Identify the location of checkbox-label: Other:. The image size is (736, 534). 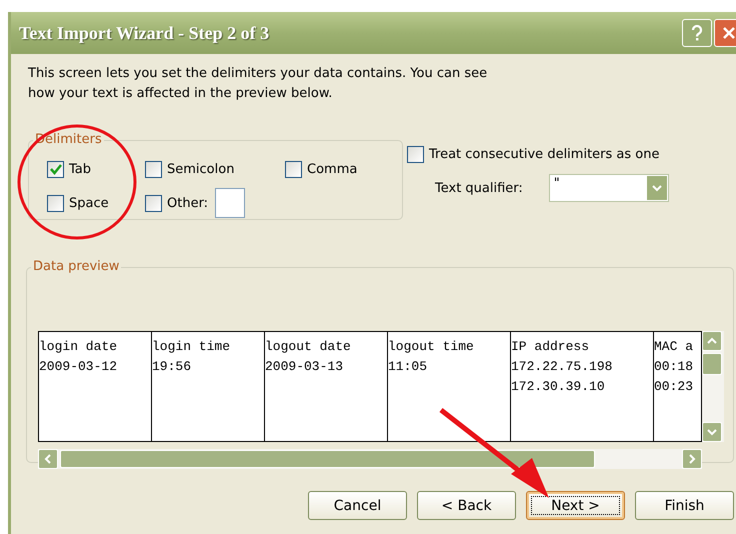
(187, 203).